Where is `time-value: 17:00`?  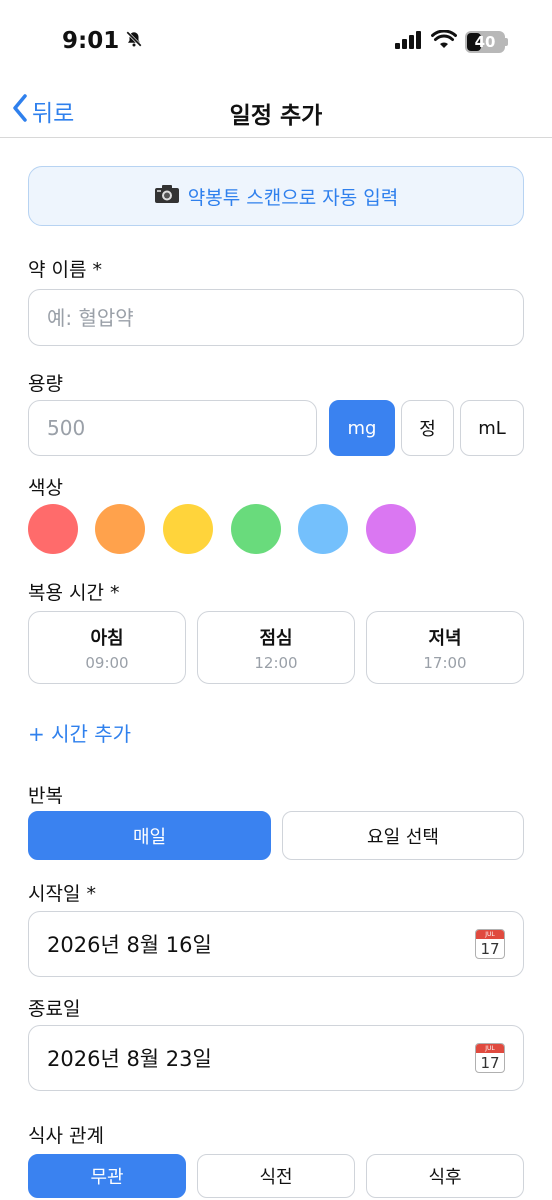
time-value: 17:00 is located at coordinates (445, 662).